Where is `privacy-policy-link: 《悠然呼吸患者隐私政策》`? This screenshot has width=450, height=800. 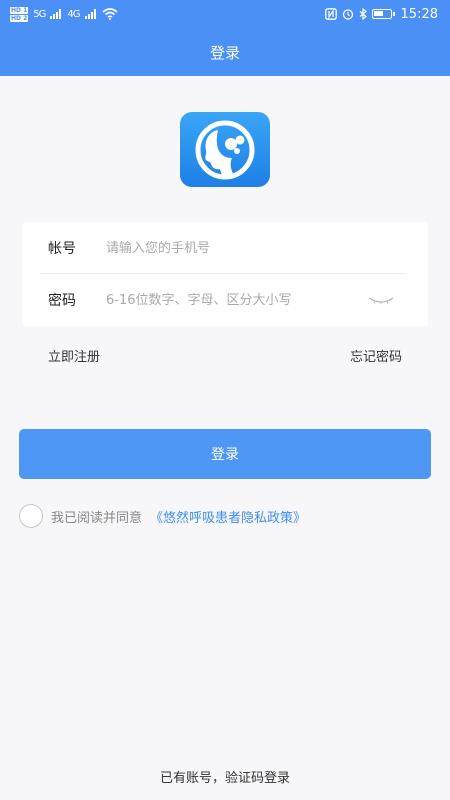
privacy-policy-link: 《悠然呼吸患者隐私政策》 is located at coordinates (228, 516).